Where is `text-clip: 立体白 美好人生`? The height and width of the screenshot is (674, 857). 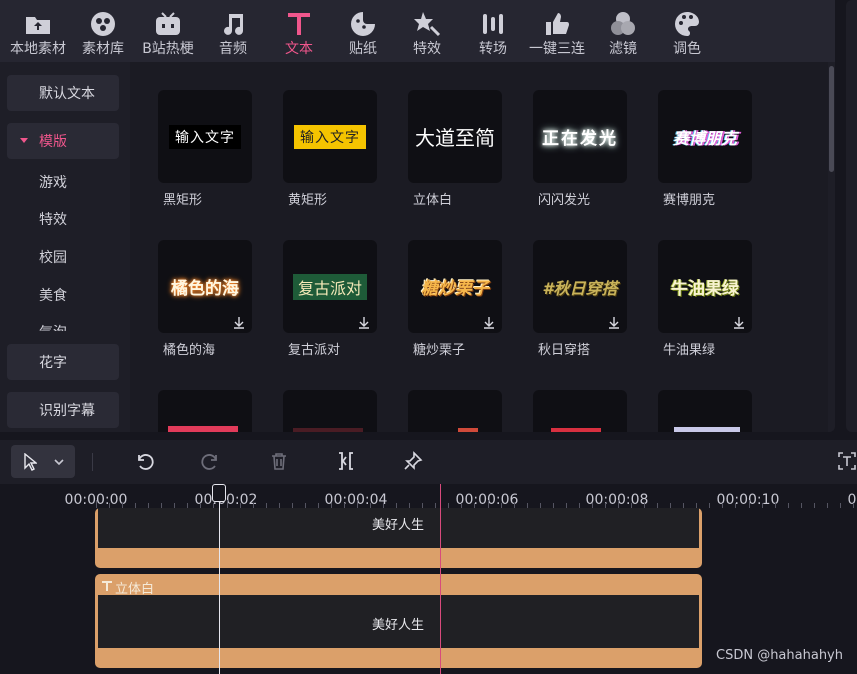
text-clip: 立体白 美好人生 is located at coordinates (398, 621).